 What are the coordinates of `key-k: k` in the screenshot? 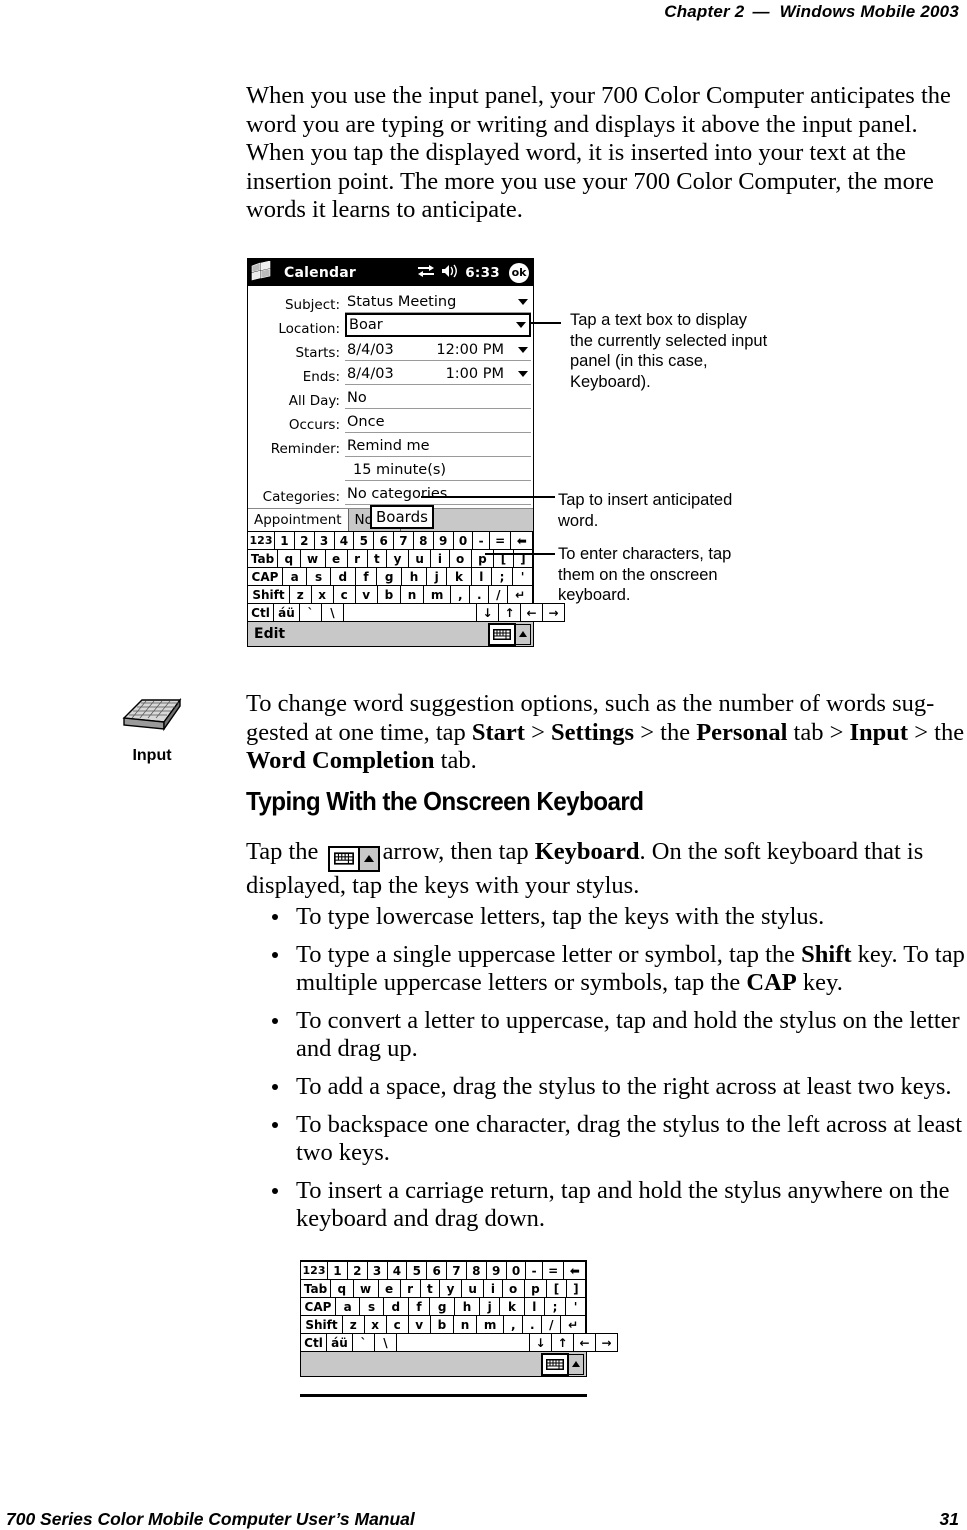 It's located at (459, 576).